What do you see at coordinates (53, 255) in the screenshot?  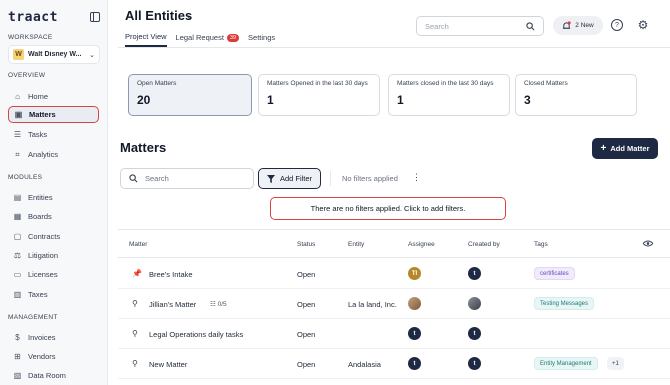 I see `sidebar-item-litigation: ⚖ Litigation` at bounding box center [53, 255].